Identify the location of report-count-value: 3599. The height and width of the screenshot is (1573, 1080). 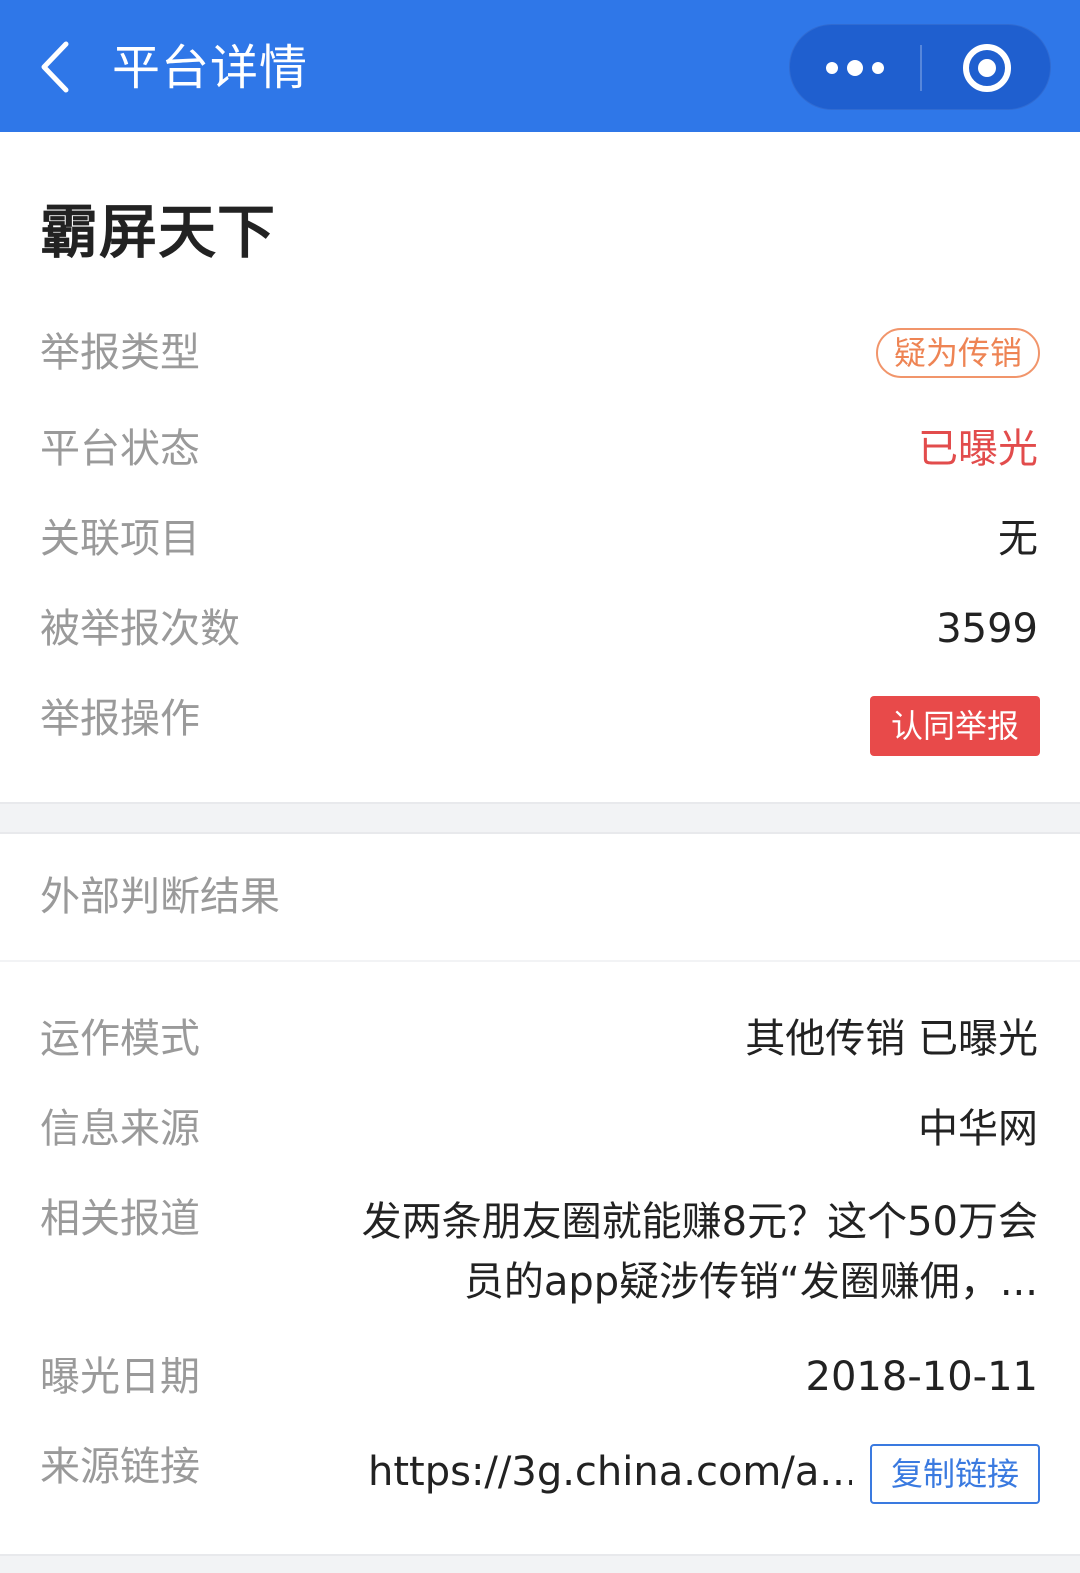
(987, 629).